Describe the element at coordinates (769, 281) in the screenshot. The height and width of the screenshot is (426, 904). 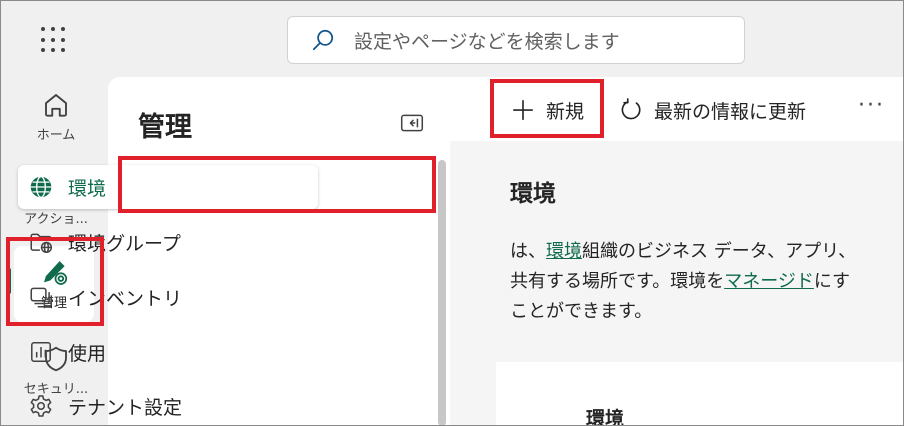
I see `managed-link: マネージド` at that location.